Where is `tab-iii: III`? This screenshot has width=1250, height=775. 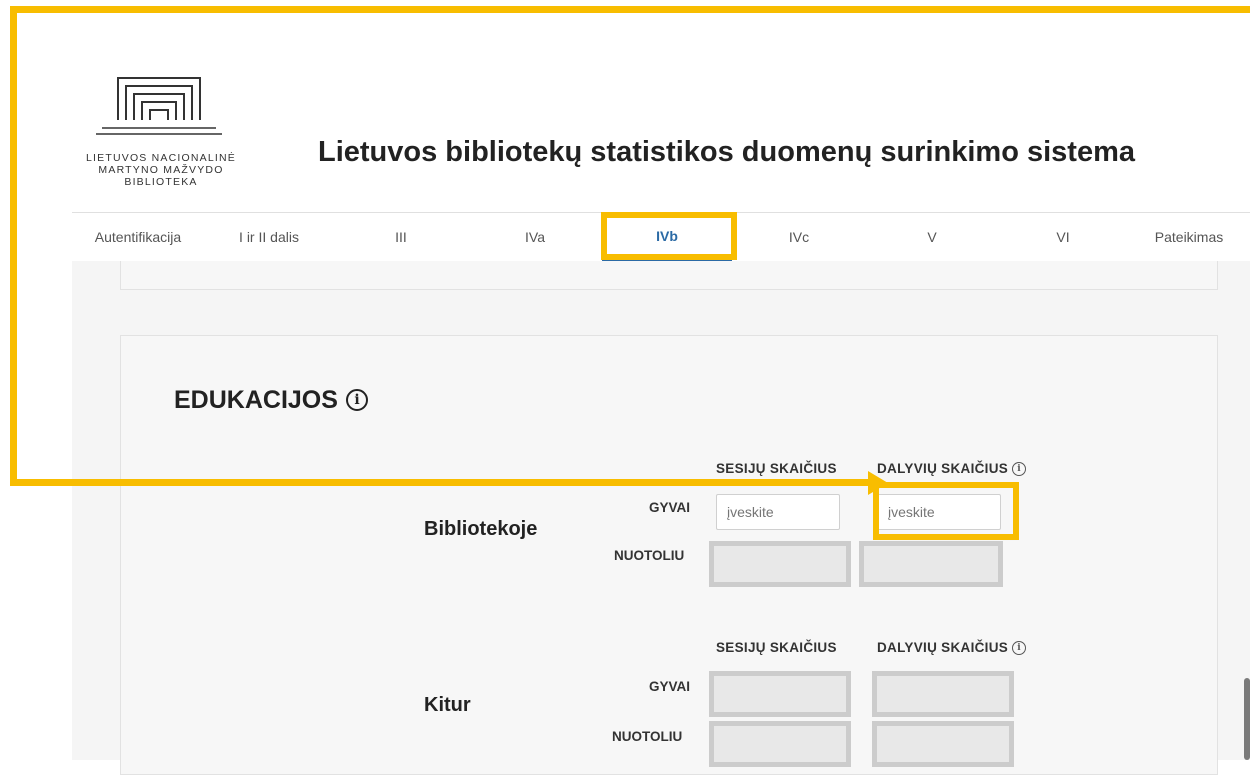 tab-iii: III is located at coordinates (401, 237).